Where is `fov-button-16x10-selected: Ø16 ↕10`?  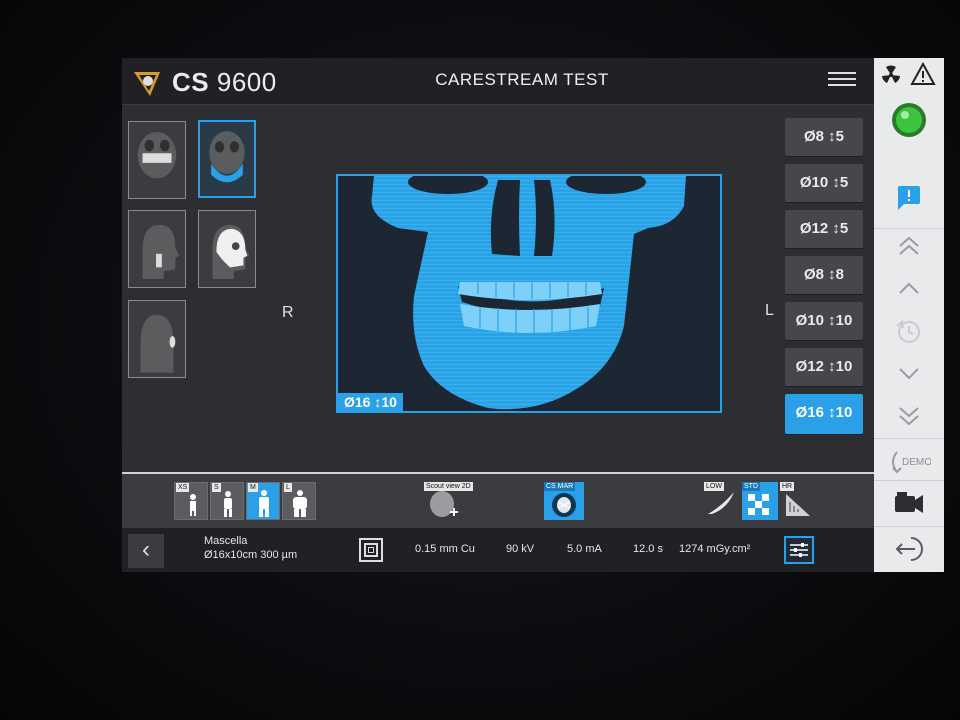
fov-button-16x10-selected: Ø16 ↕10 is located at coordinates (824, 414).